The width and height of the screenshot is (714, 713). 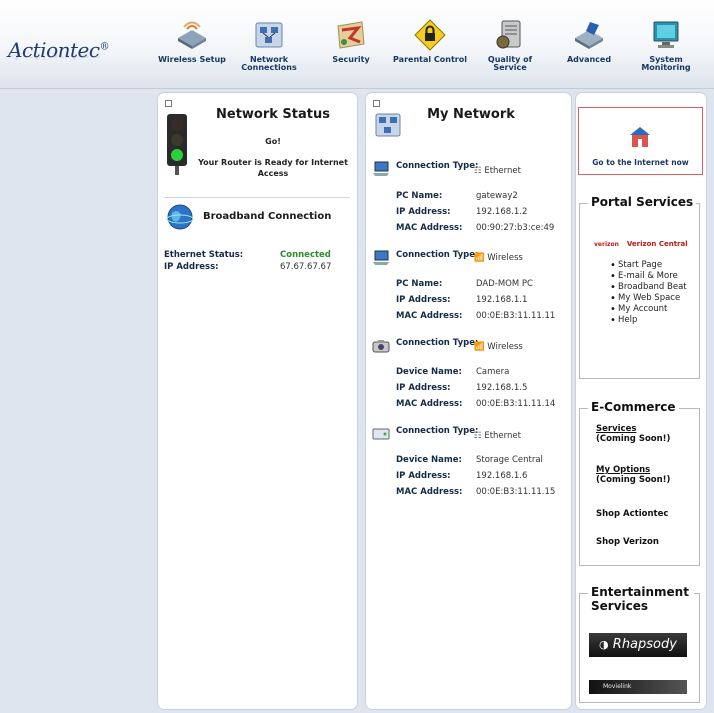 I want to click on wireless-icon: 📶, so click(x=479, y=258).